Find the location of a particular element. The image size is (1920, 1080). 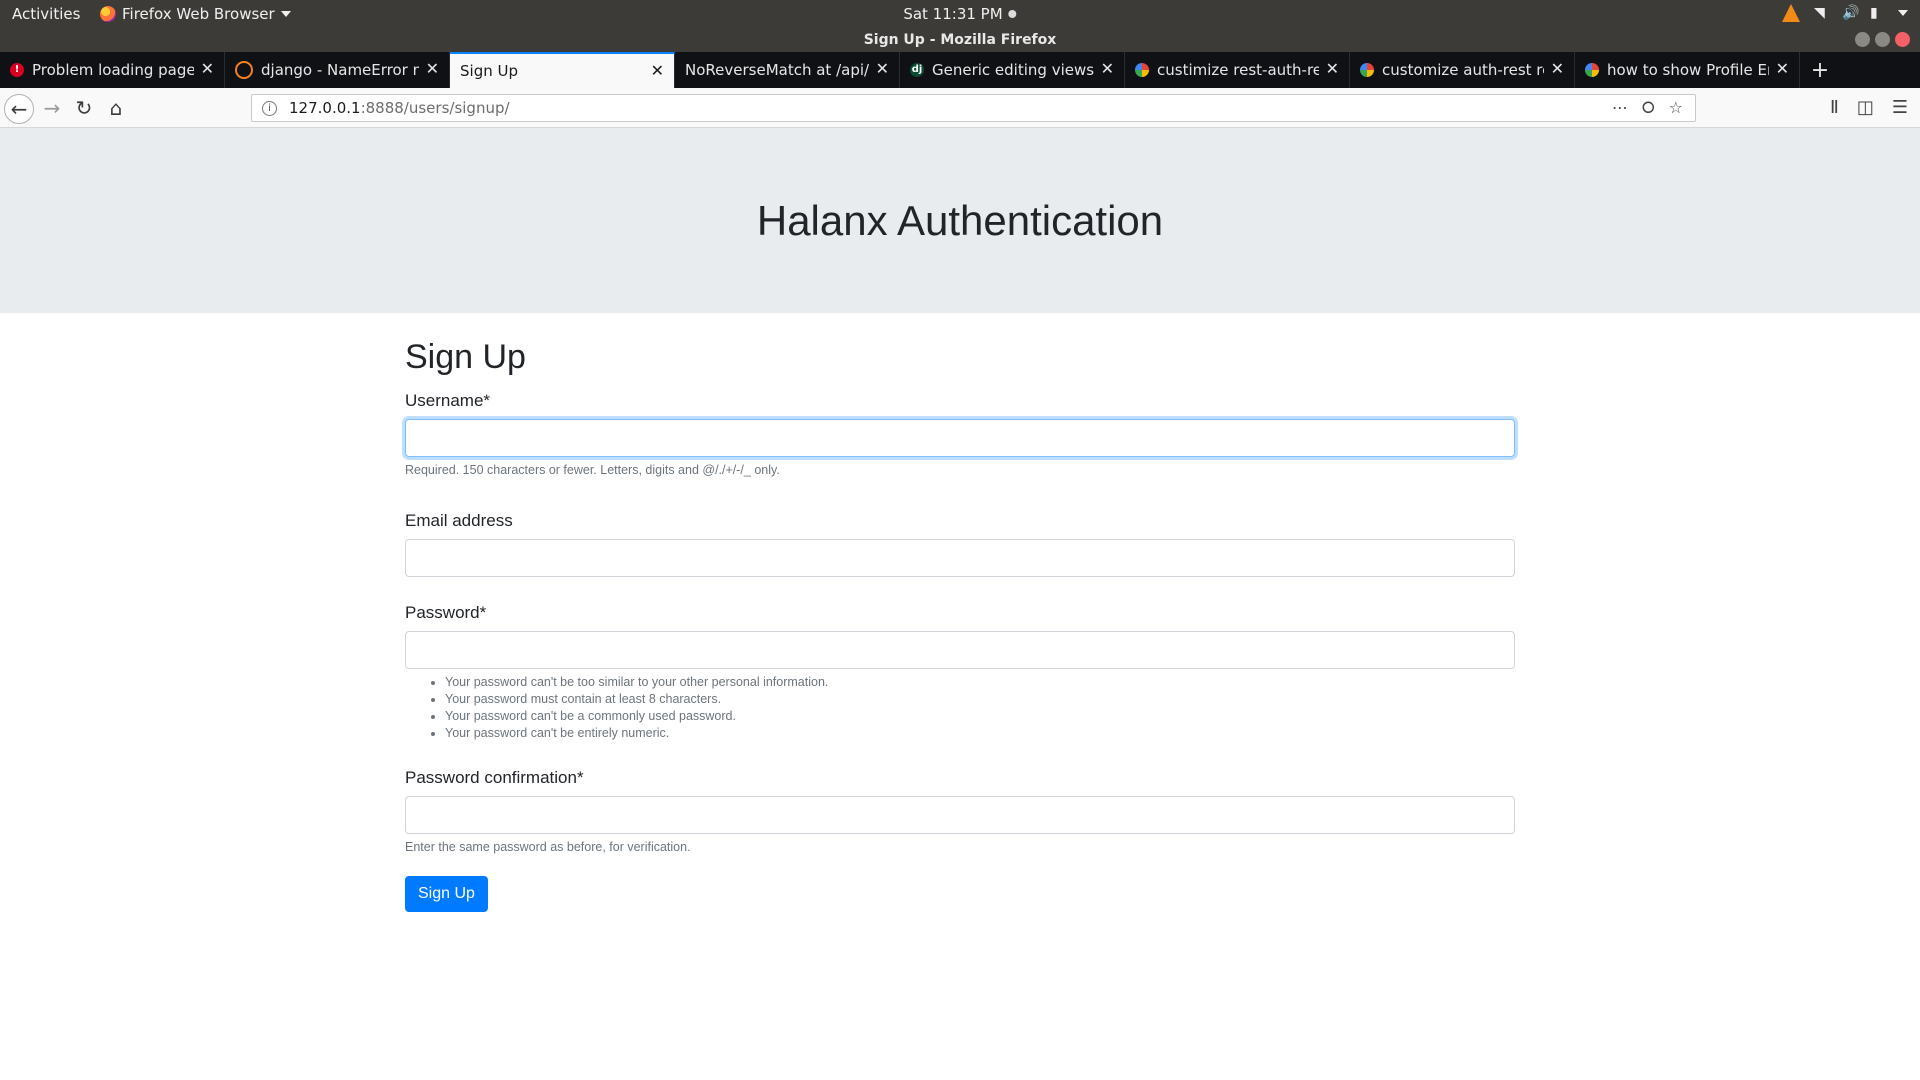

window-controls is located at coordinates (1882, 39).